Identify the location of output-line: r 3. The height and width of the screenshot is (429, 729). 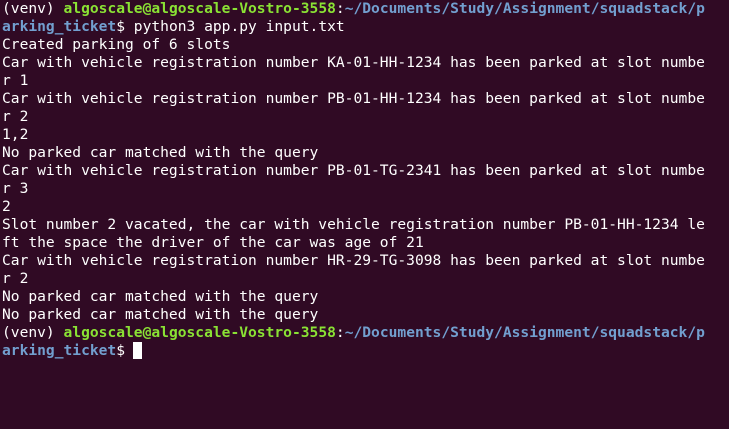
(15, 188).